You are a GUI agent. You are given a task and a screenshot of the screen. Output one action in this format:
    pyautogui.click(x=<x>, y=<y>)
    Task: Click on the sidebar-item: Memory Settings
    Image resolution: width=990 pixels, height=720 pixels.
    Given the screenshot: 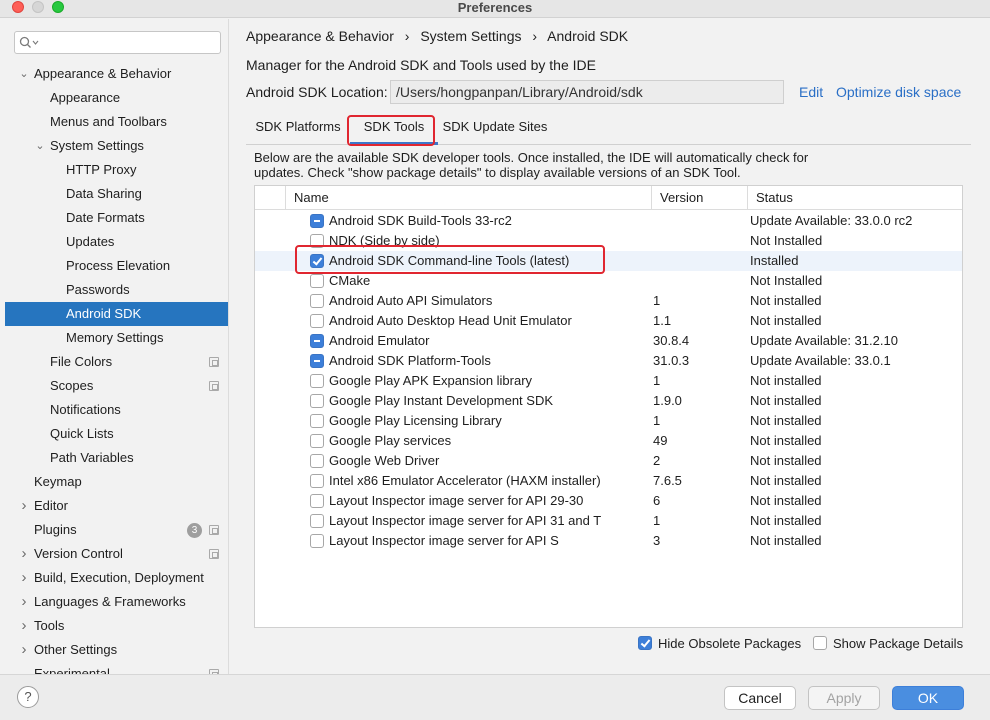 What is the action you would take?
    pyautogui.click(x=116, y=338)
    